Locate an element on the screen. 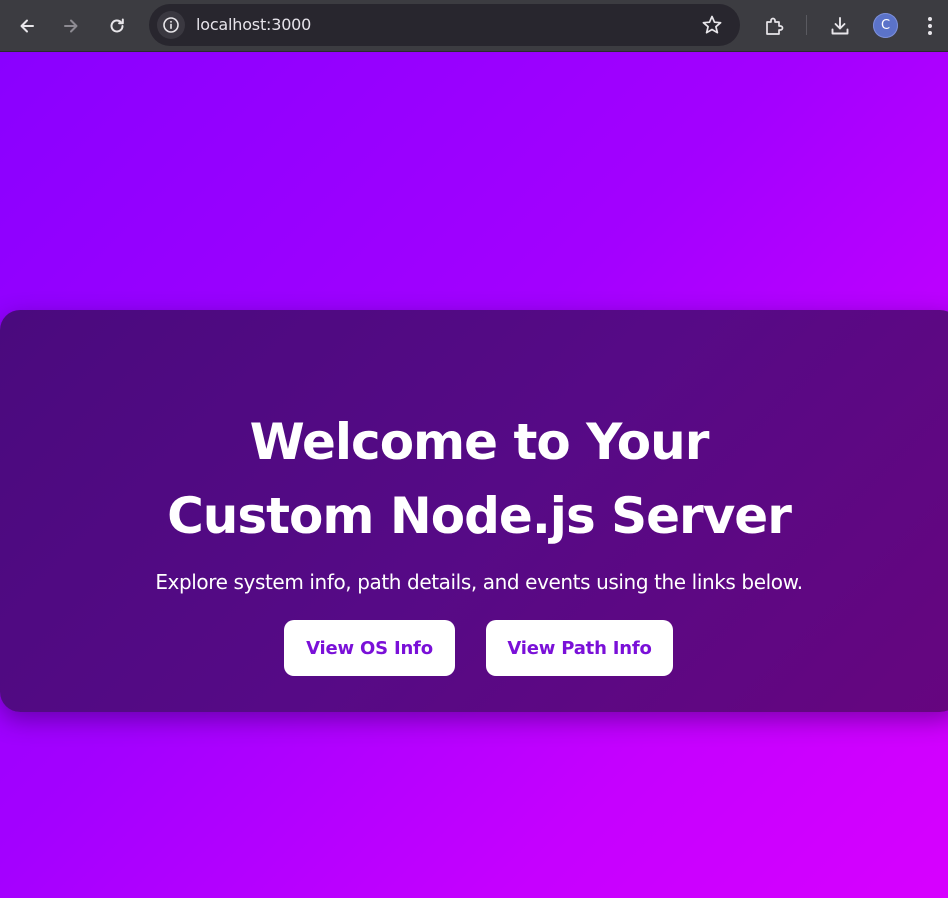 The height and width of the screenshot is (898, 948). view-os-info-button: View OS Info is located at coordinates (369, 648).